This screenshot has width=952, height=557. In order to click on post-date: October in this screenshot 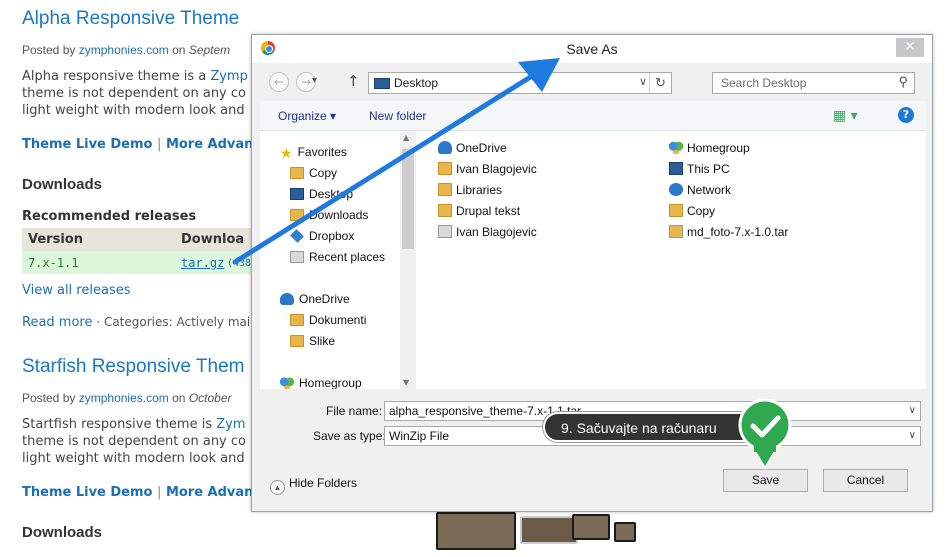, I will do `click(210, 398)`.